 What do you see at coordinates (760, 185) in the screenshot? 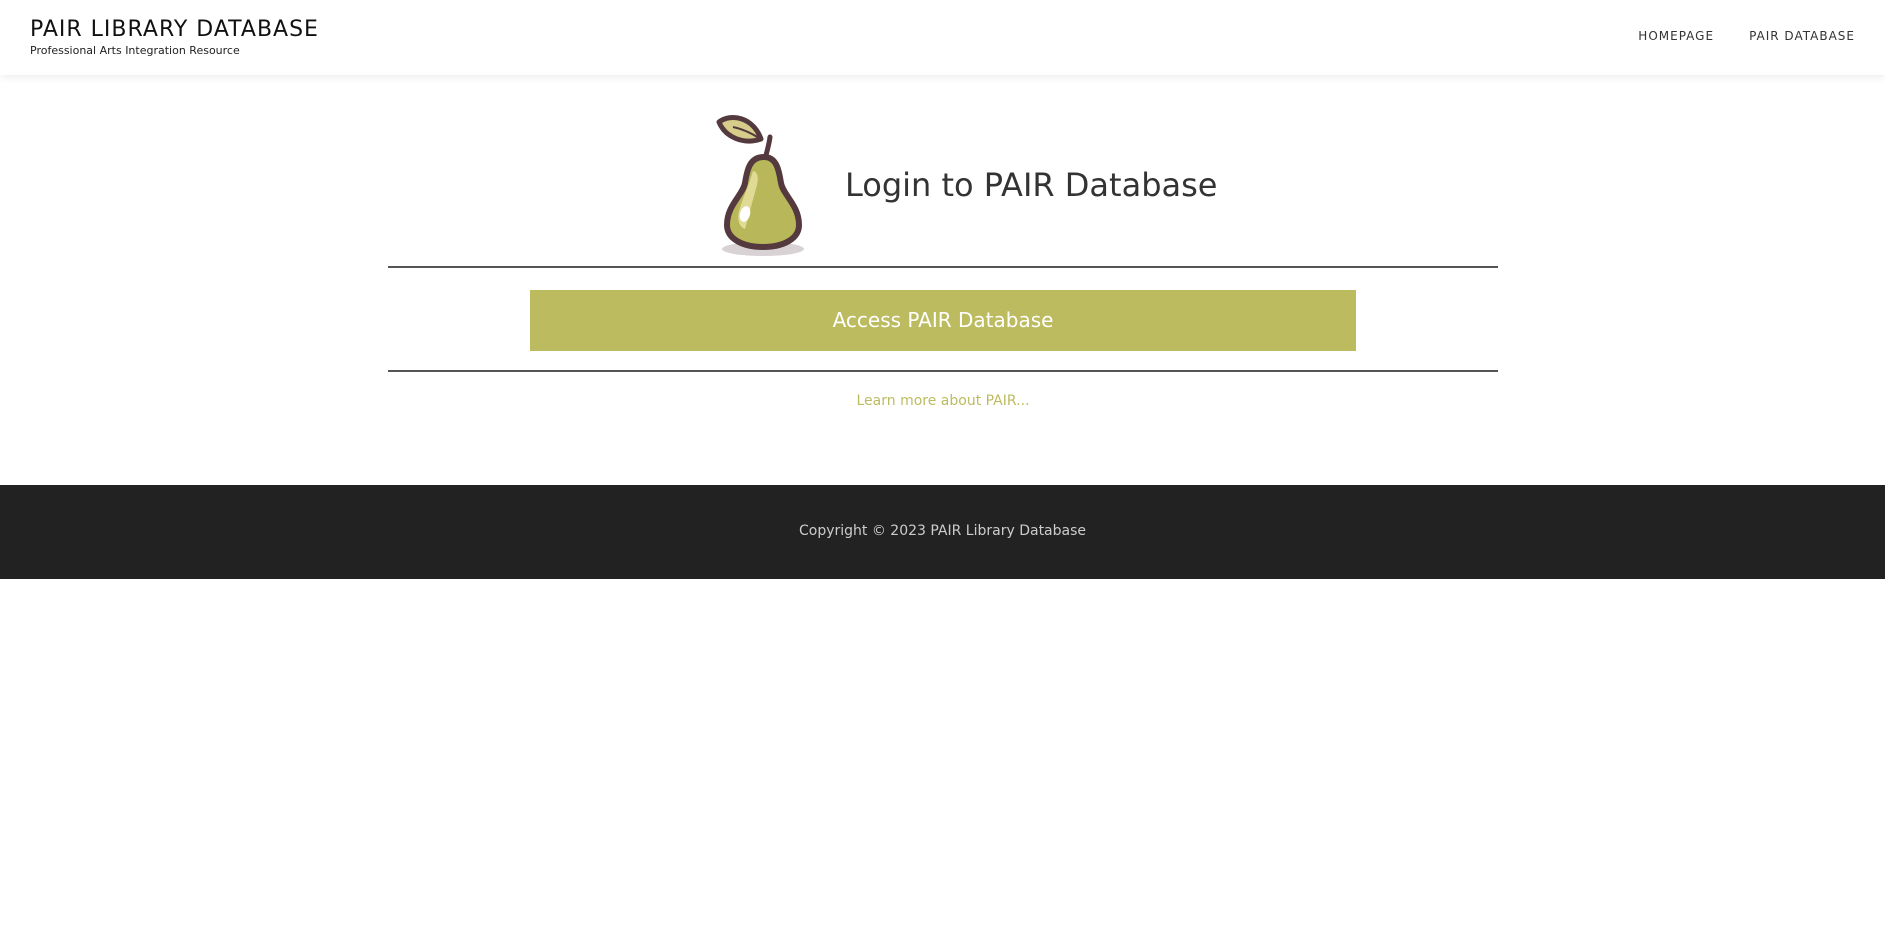
I see `pear-icon` at bounding box center [760, 185].